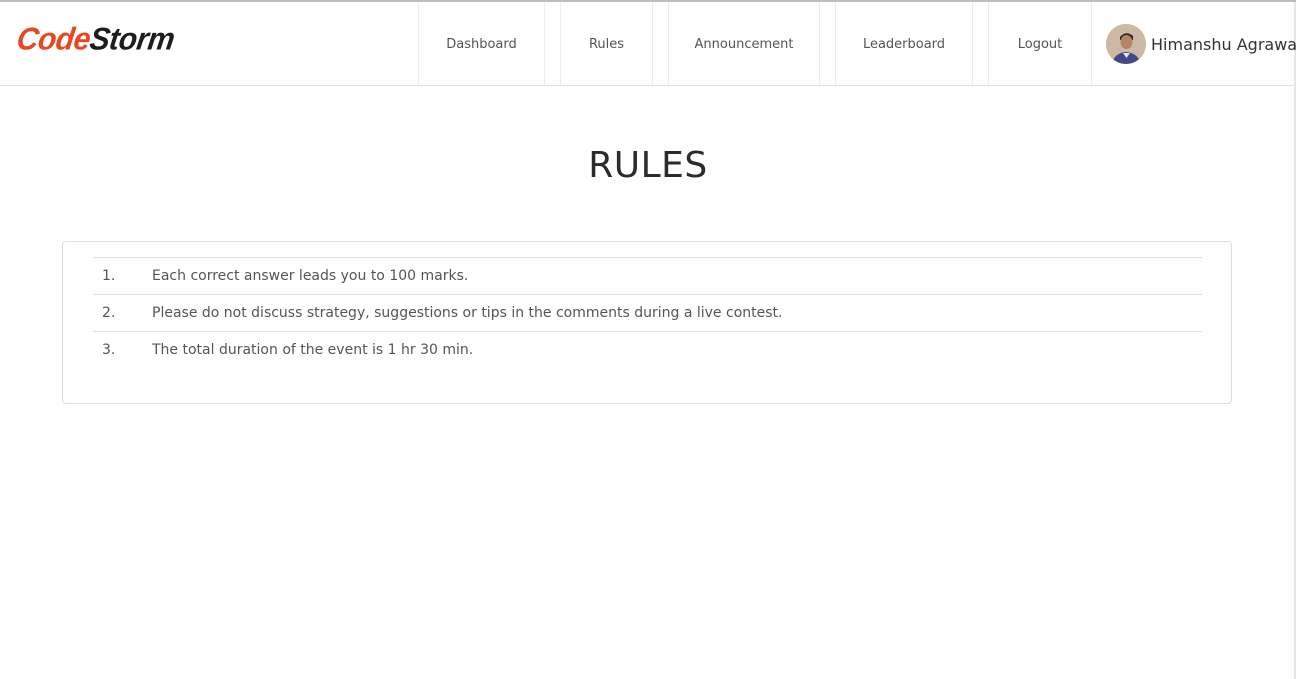 The width and height of the screenshot is (1296, 679). I want to click on nav-announcement: Announcement, so click(744, 44).